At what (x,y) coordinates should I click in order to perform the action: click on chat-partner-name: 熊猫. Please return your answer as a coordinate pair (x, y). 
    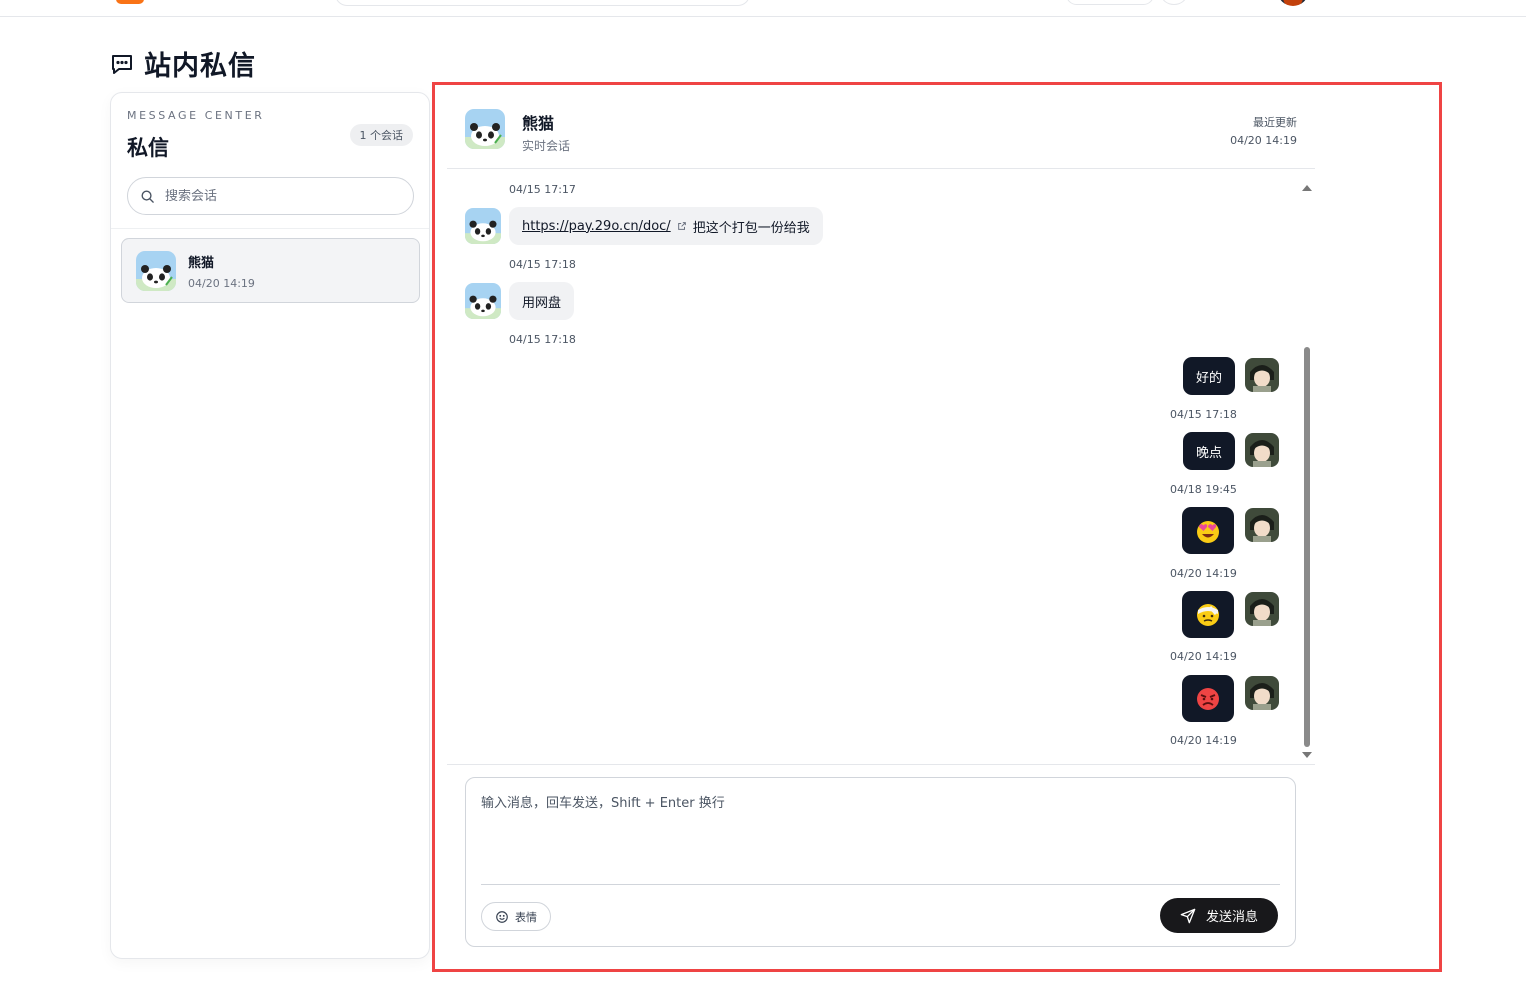
    Looking at the image, I should click on (538, 123).